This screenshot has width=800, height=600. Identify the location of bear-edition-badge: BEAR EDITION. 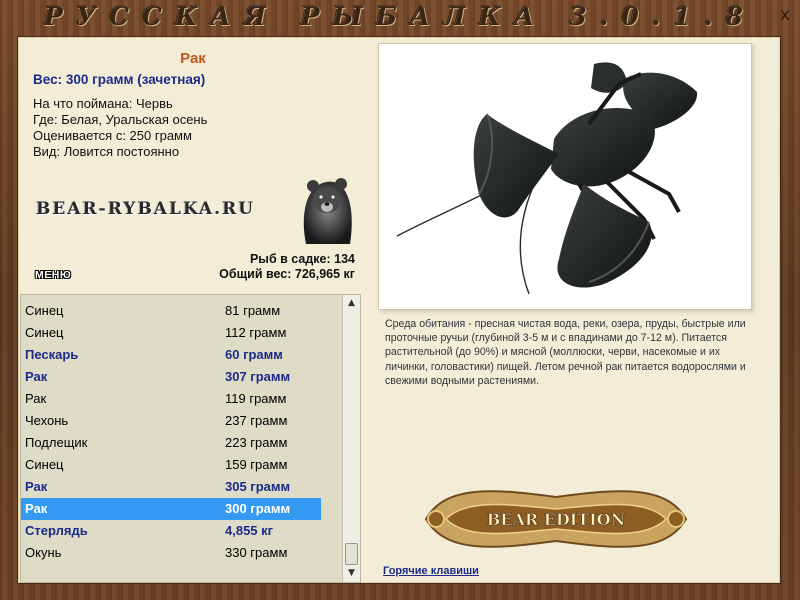
(556, 521).